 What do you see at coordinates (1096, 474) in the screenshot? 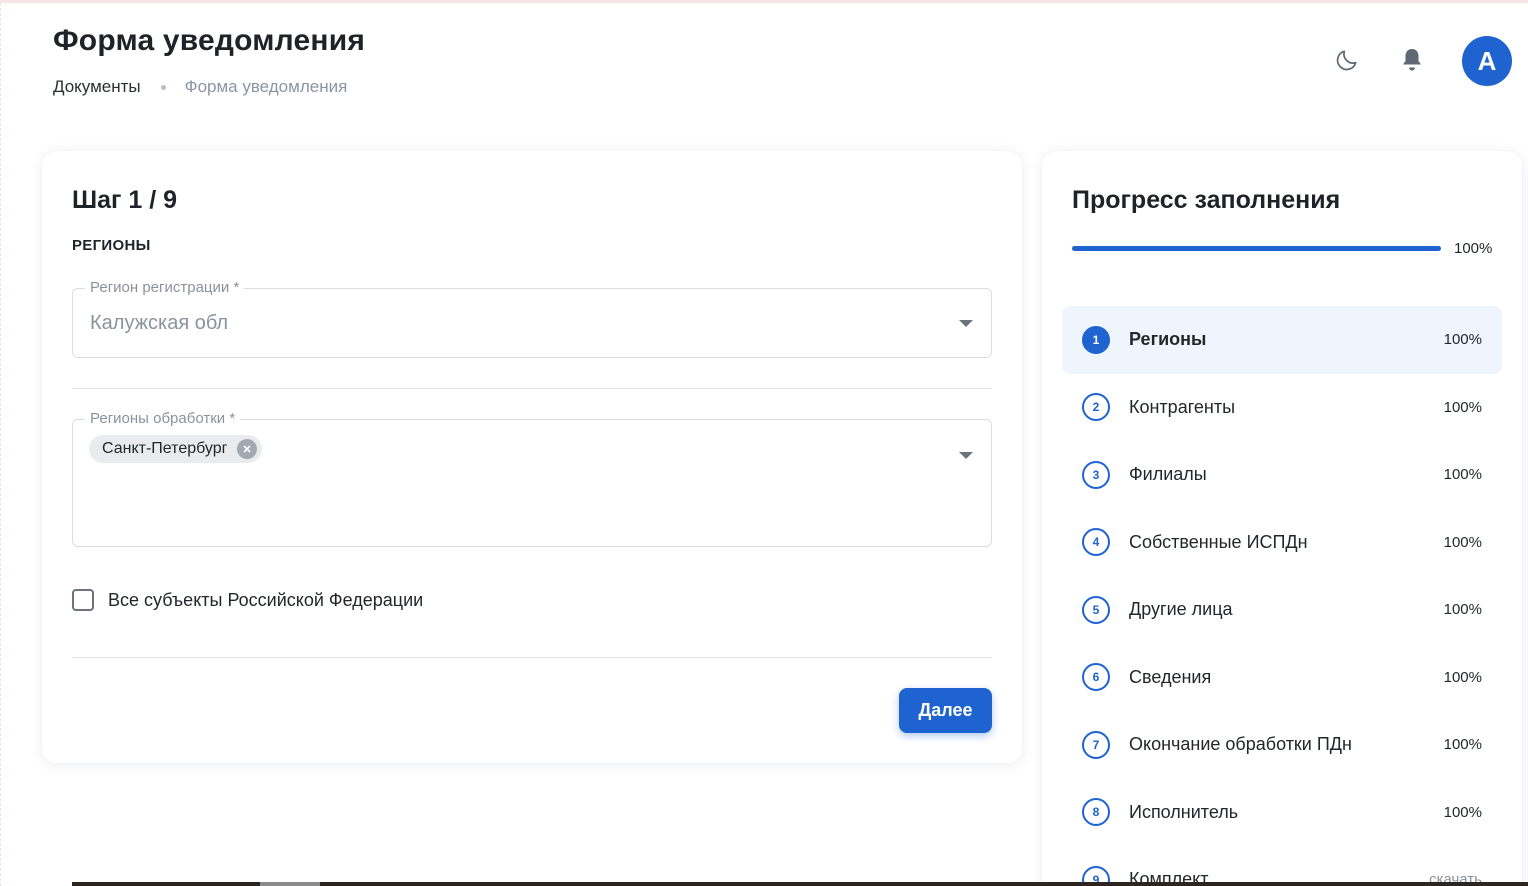
I see `step-number: 3` at bounding box center [1096, 474].